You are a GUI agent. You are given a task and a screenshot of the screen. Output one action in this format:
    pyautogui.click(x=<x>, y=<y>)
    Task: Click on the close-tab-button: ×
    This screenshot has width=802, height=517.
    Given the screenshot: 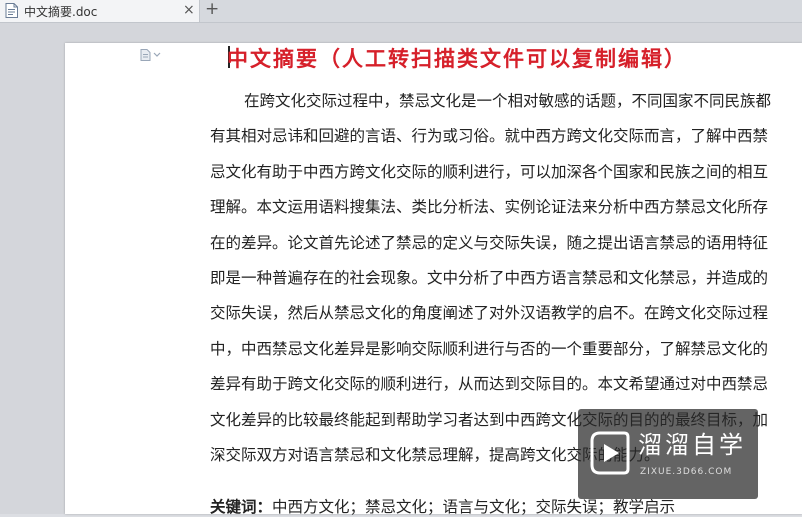 What is the action you would take?
    pyautogui.click(x=189, y=10)
    